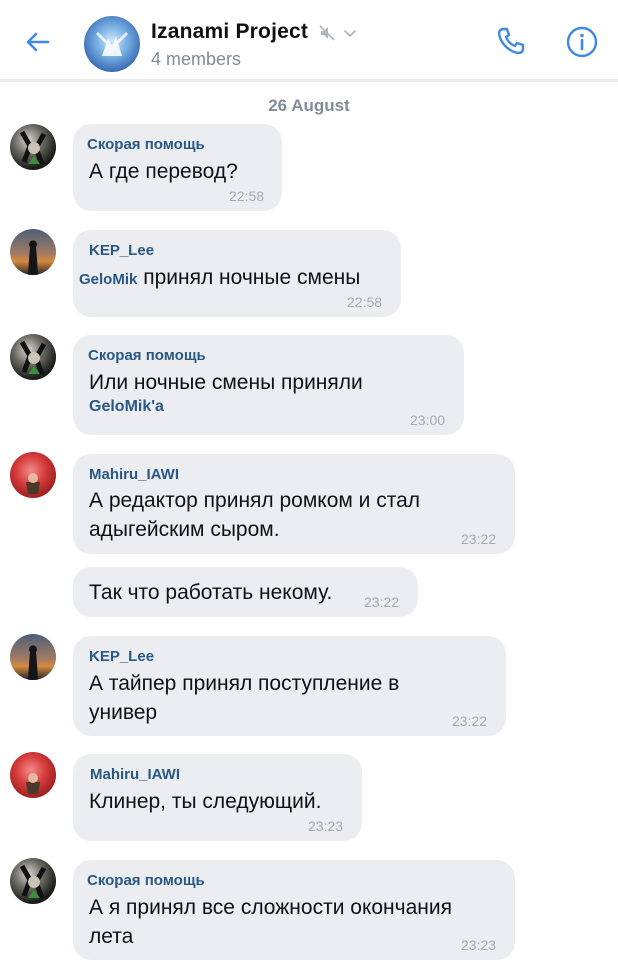 This screenshot has width=618, height=977. I want to click on message-text: GeloMik принял ночные смены, so click(219, 278).